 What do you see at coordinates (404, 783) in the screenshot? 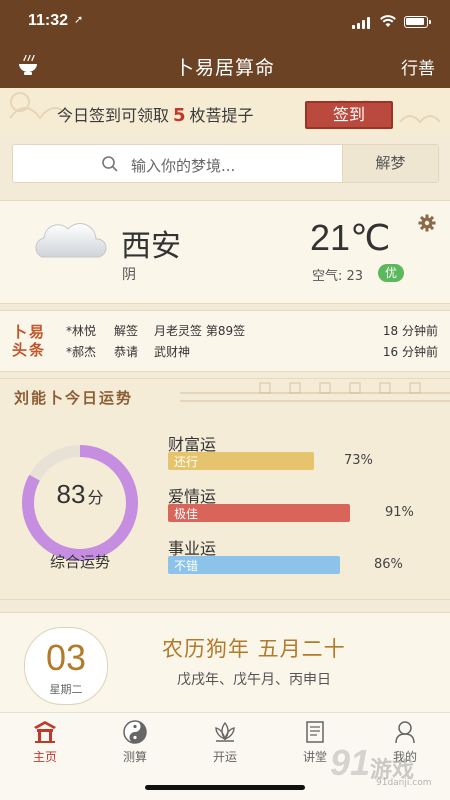
I see `watermark-url: 91danji.com` at bounding box center [404, 783].